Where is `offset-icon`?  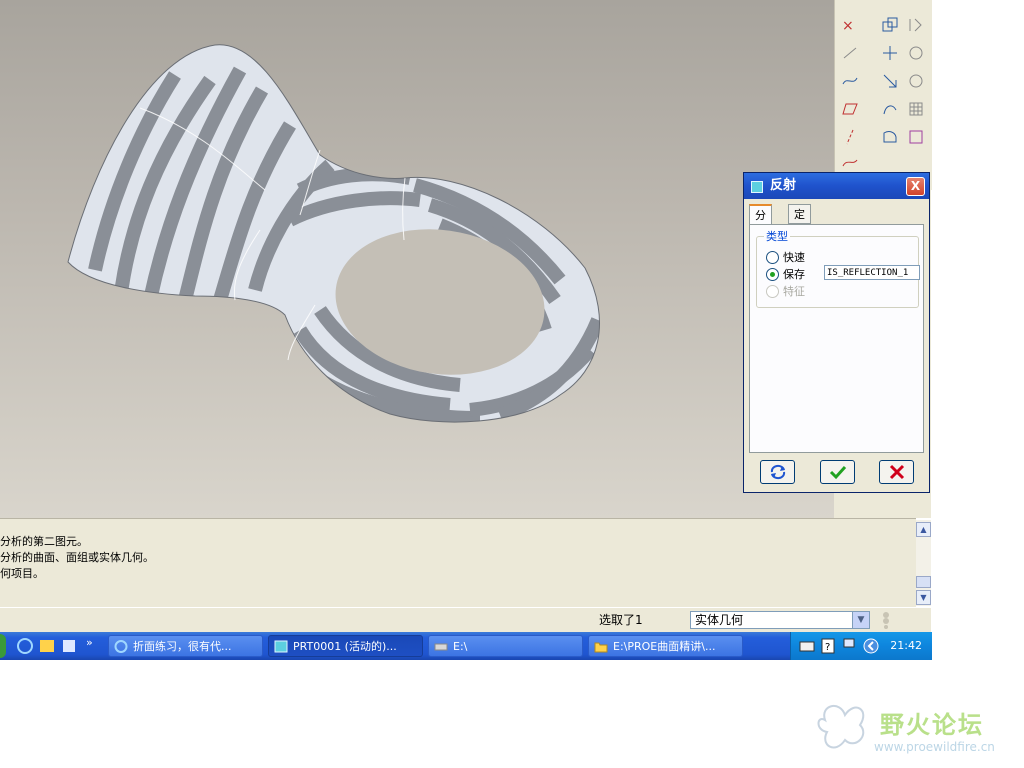 offset-icon is located at coordinates (916, 53).